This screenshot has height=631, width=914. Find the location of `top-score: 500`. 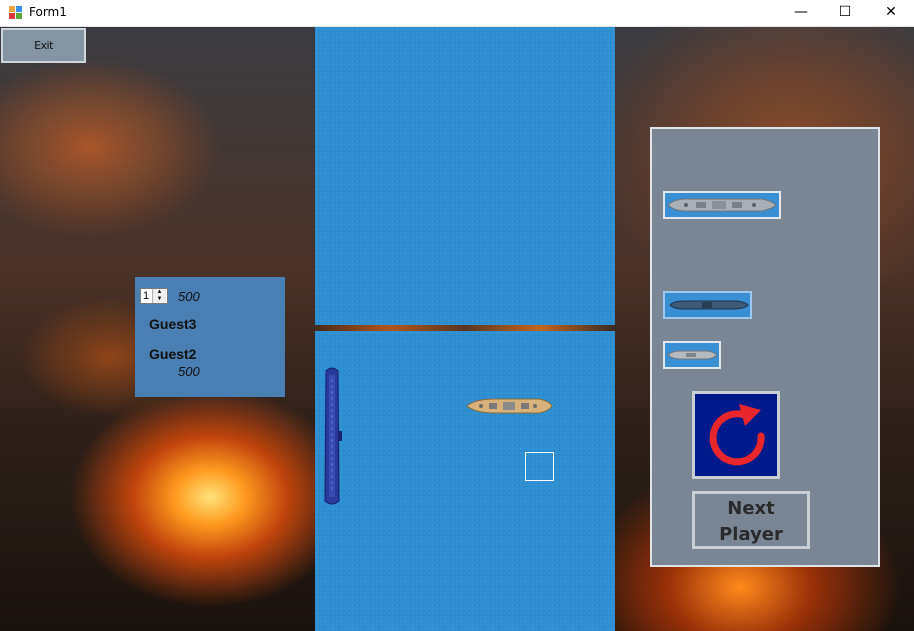

top-score: 500 is located at coordinates (189, 296).